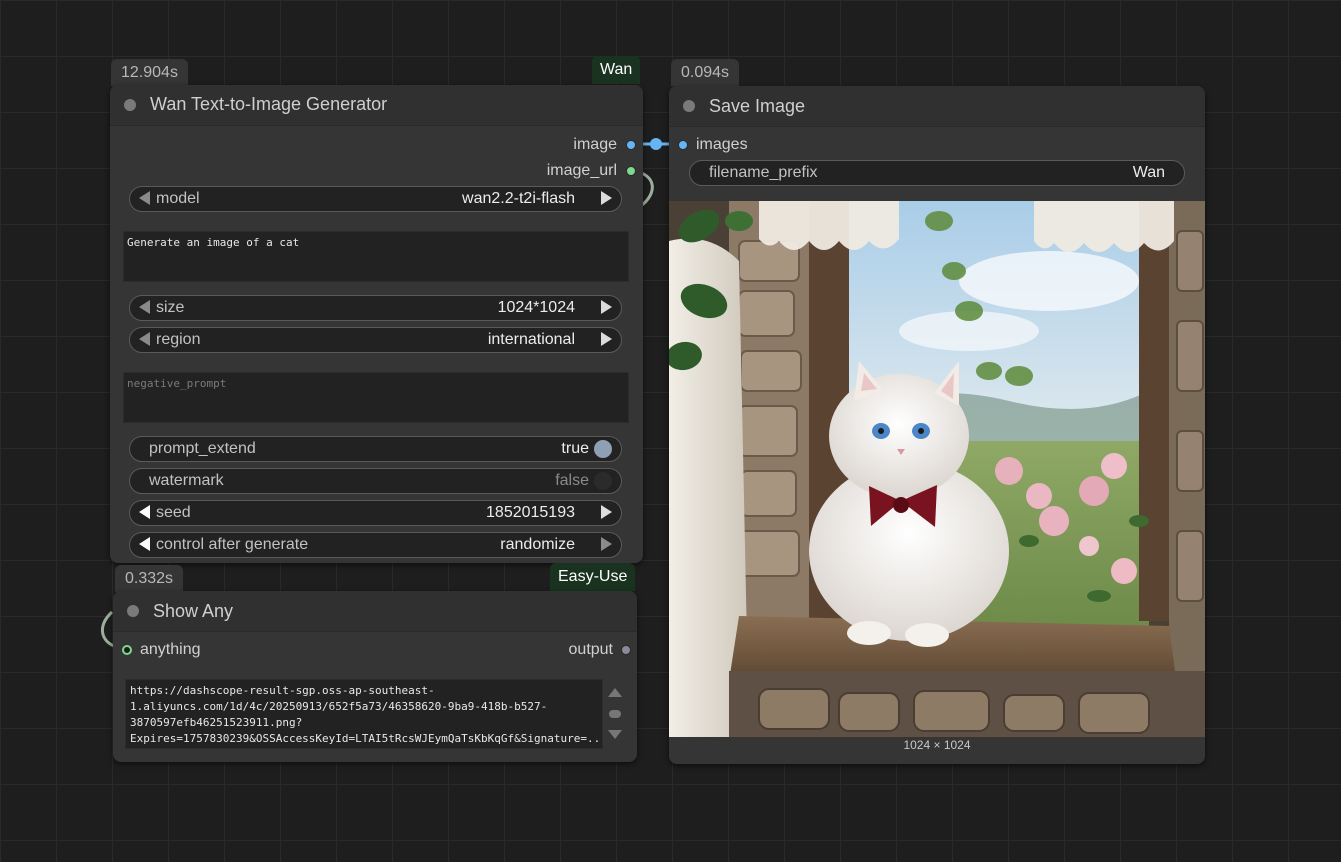 This screenshot has height=862, width=1341. What do you see at coordinates (581, 170) in the screenshot?
I see `output-image-url-label: image_url` at bounding box center [581, 170].